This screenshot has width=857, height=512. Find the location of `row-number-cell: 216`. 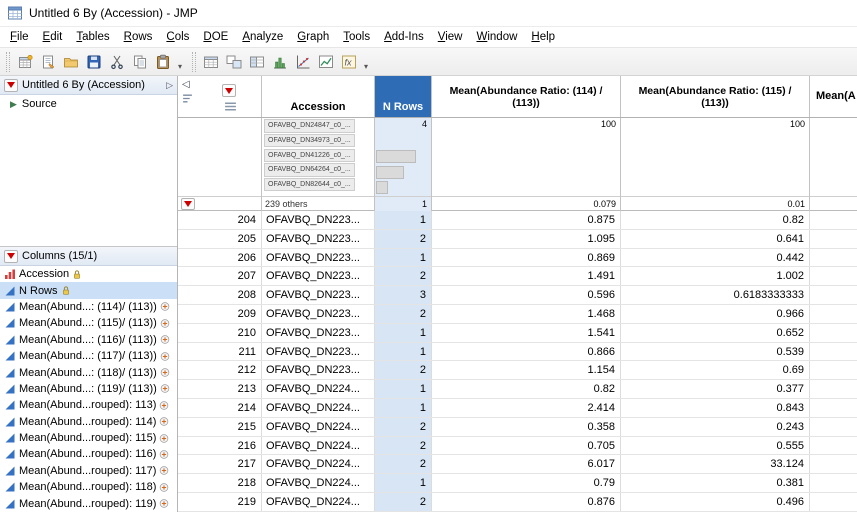

row-number-cell: 216 is located at coordinates (220, 445).